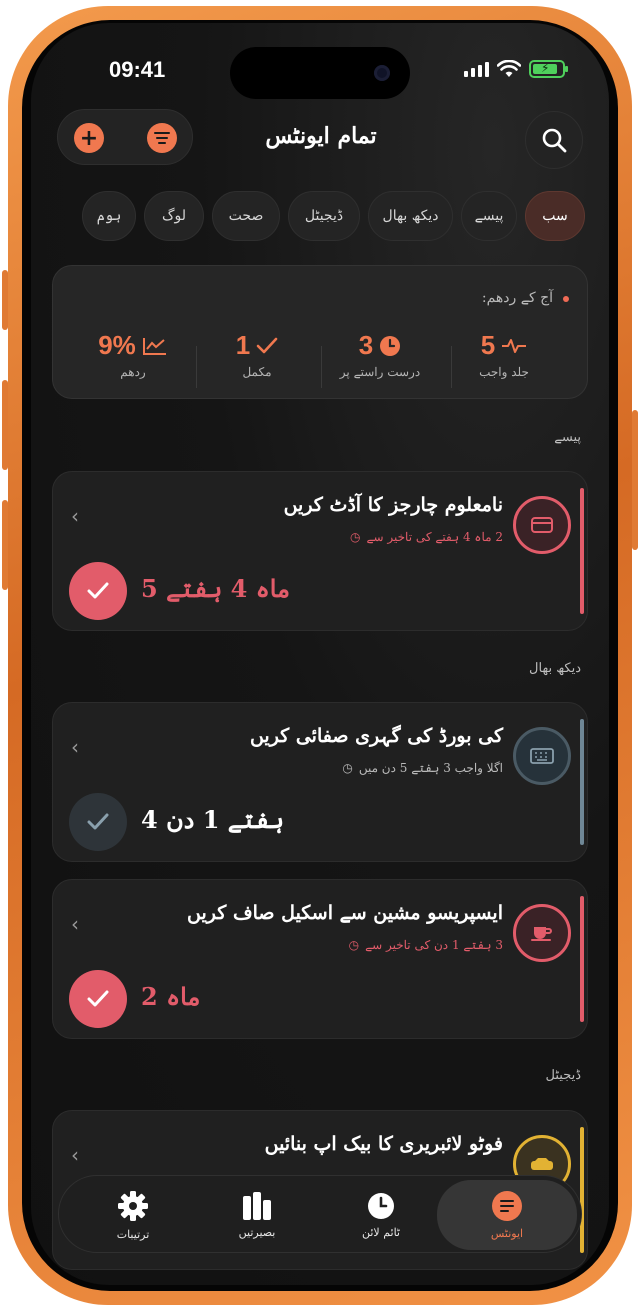  I want to click on event-title: نامعلوم چارجز کا آڈٹ کریں, so click(393, 505).